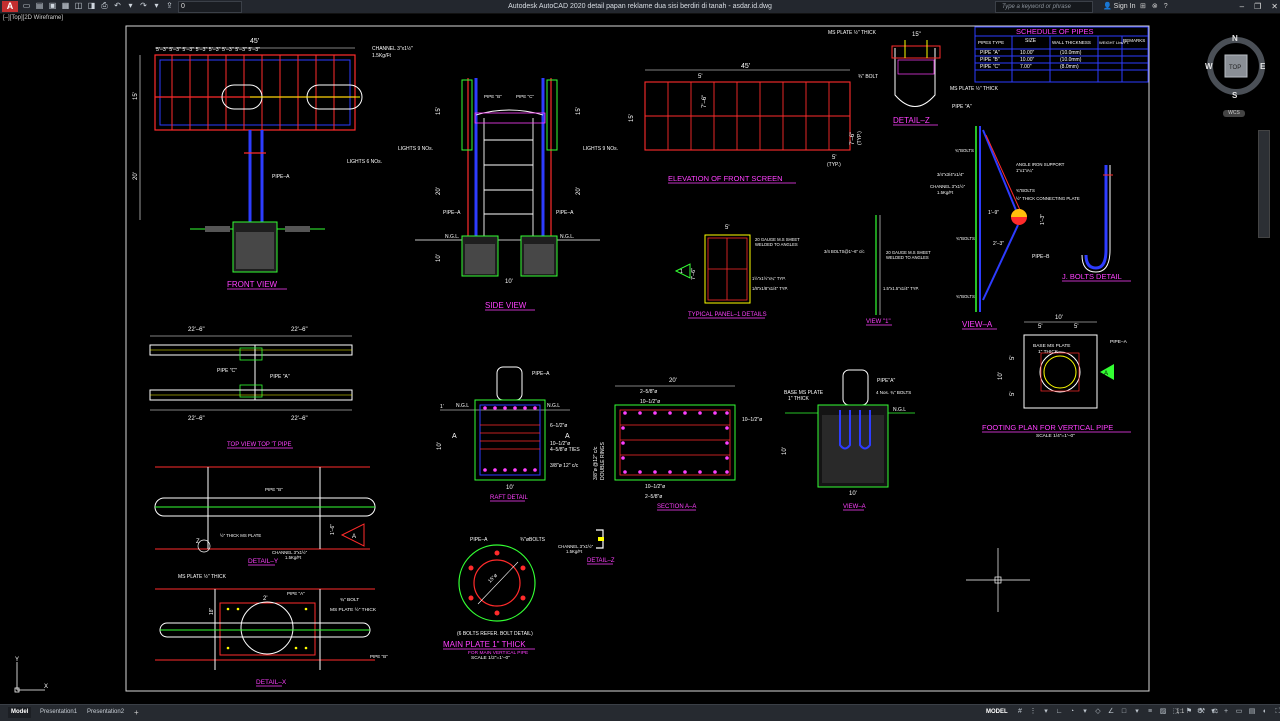  Describe the element at coordinates (990, 67) in the screenshot. I see `schedule-row-3-type: PIPE "C"` at that location.